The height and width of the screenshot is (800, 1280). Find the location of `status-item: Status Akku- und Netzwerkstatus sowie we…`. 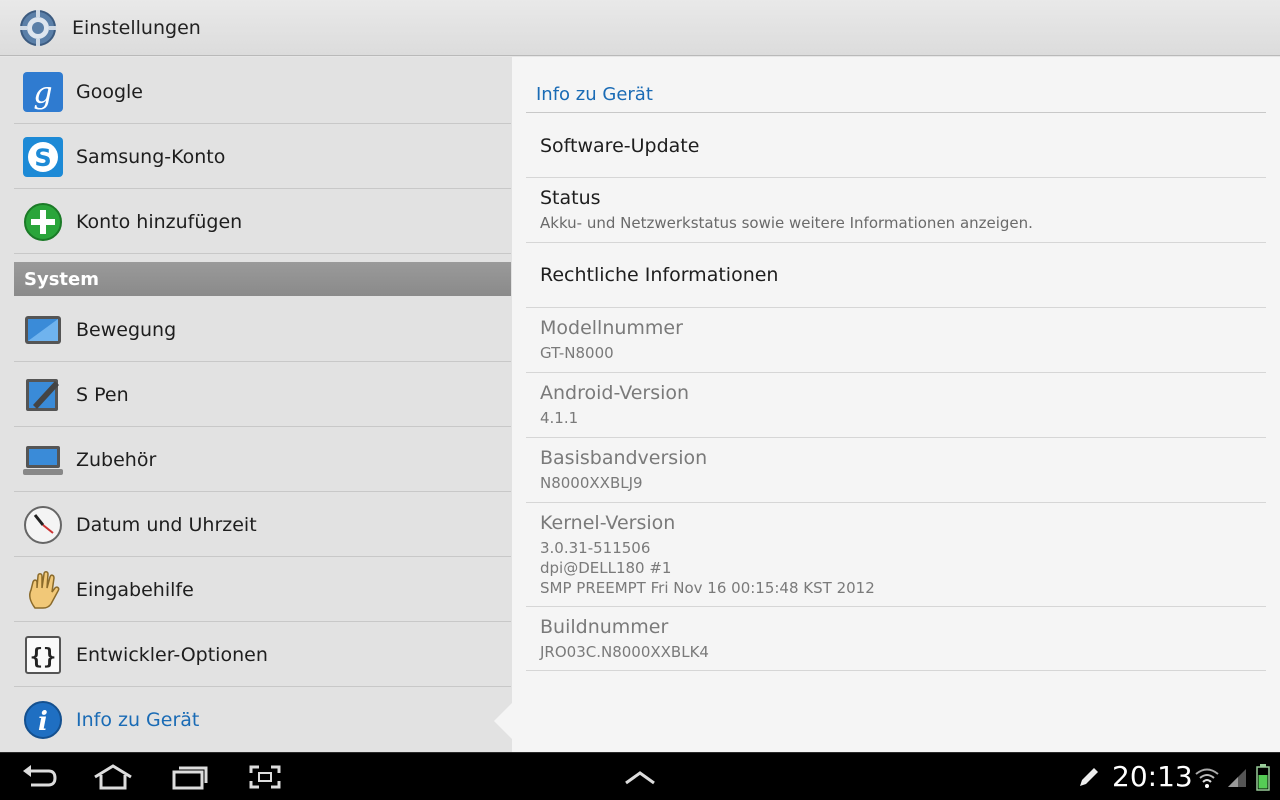

status-item: Status Akku- und Netzwerkstatus sowie we… is located at coordinates (896, 210).